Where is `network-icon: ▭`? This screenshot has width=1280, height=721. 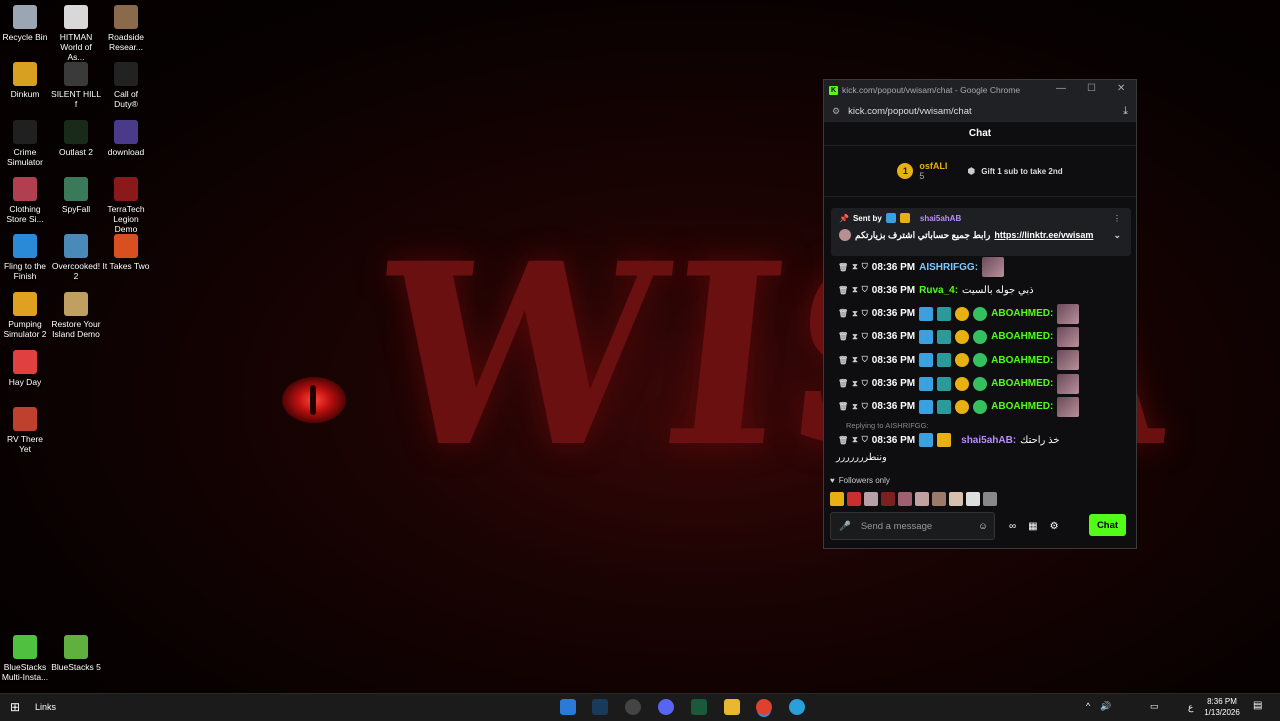 network-icon: ▭ is located at coordinates (1154, 706).